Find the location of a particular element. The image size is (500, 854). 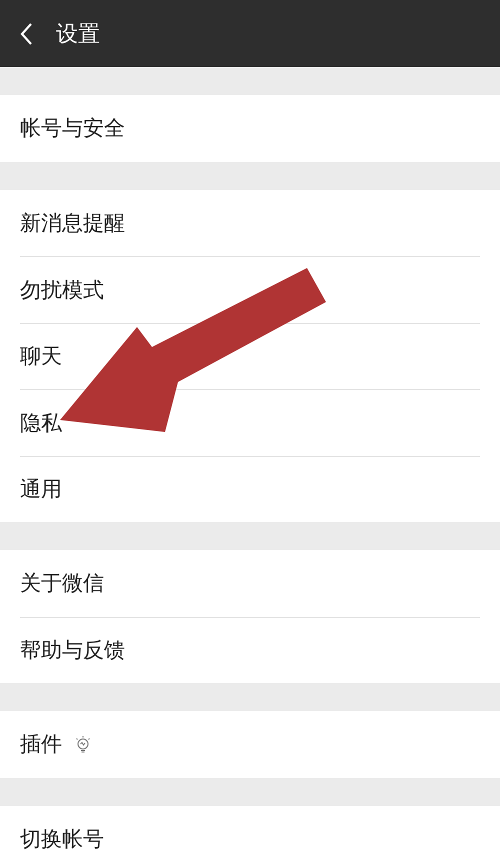

lightbulb-icon is located at coordinates (83, 744).